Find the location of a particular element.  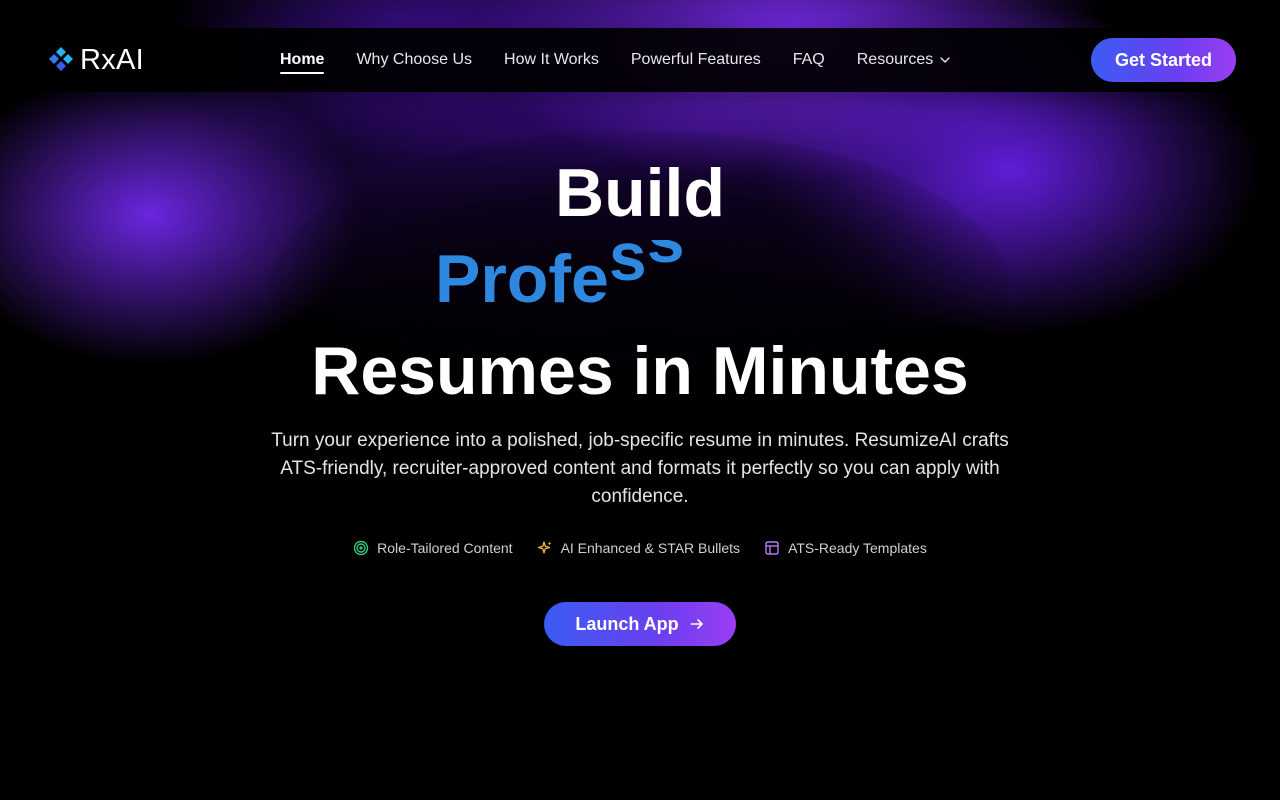

hero-title-line-1: Build is located at coordinates (640, 193).